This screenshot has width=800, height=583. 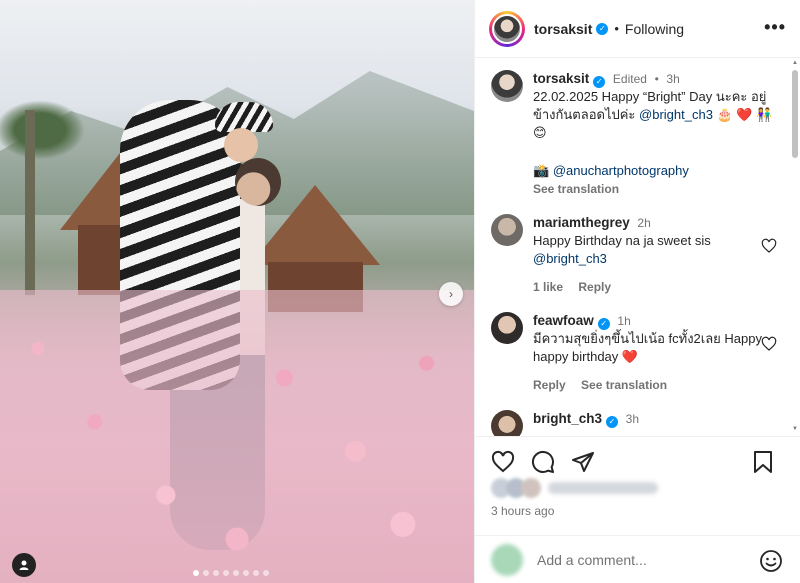 I want to click on carousel-dots, so click(x=231, y=573).